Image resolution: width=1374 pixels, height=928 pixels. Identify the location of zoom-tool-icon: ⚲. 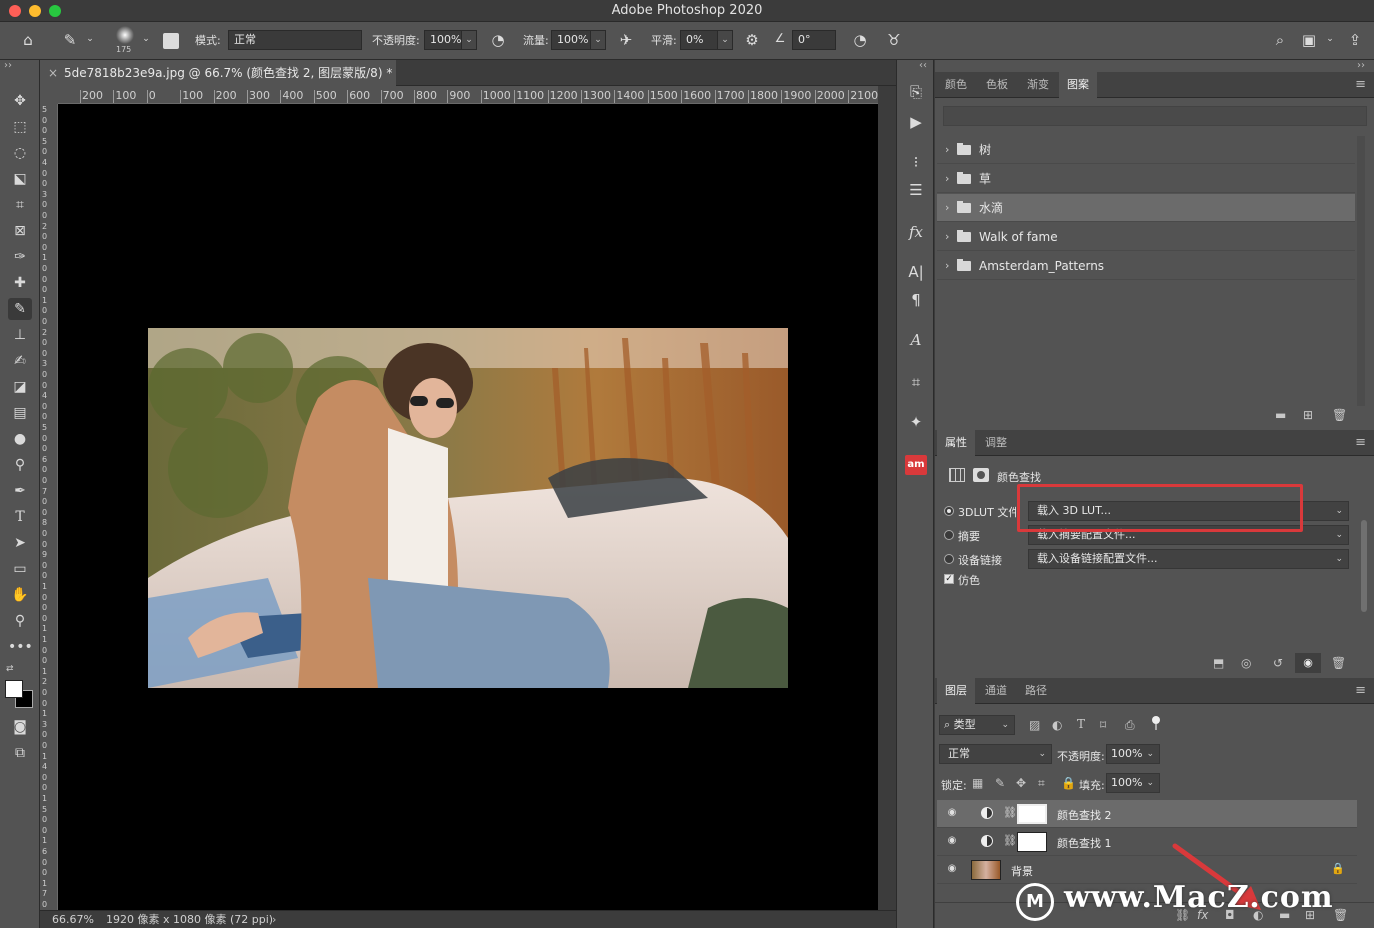
(20, 621).